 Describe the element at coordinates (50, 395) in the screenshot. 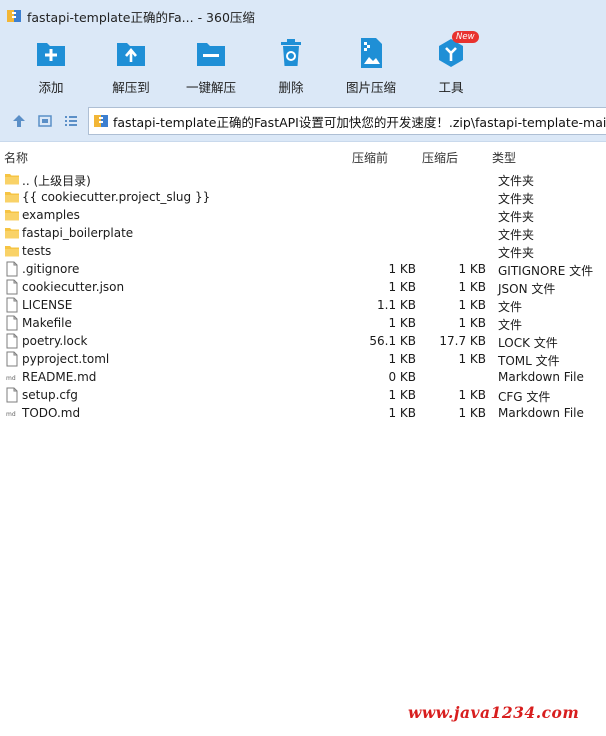

I see `file-name: setup.cfg` at that location.